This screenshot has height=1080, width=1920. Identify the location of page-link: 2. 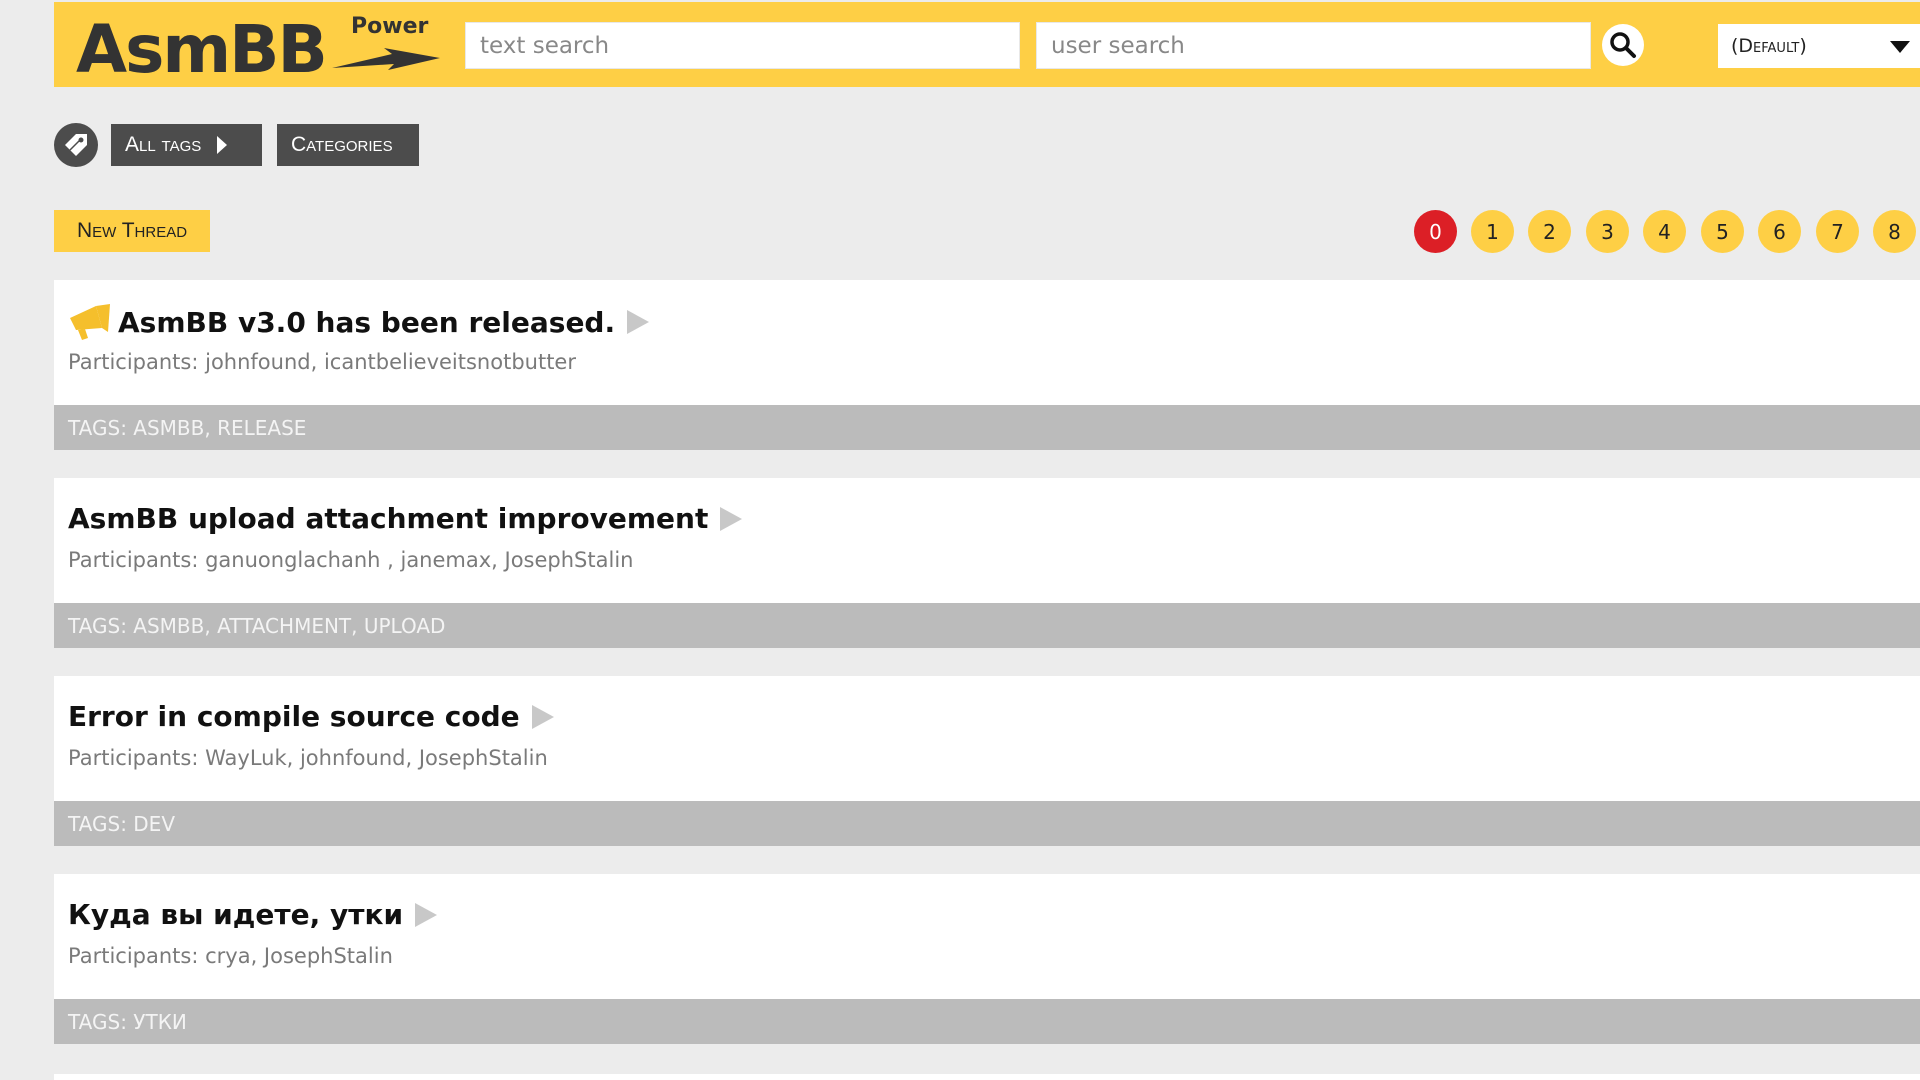
(1549, 231).